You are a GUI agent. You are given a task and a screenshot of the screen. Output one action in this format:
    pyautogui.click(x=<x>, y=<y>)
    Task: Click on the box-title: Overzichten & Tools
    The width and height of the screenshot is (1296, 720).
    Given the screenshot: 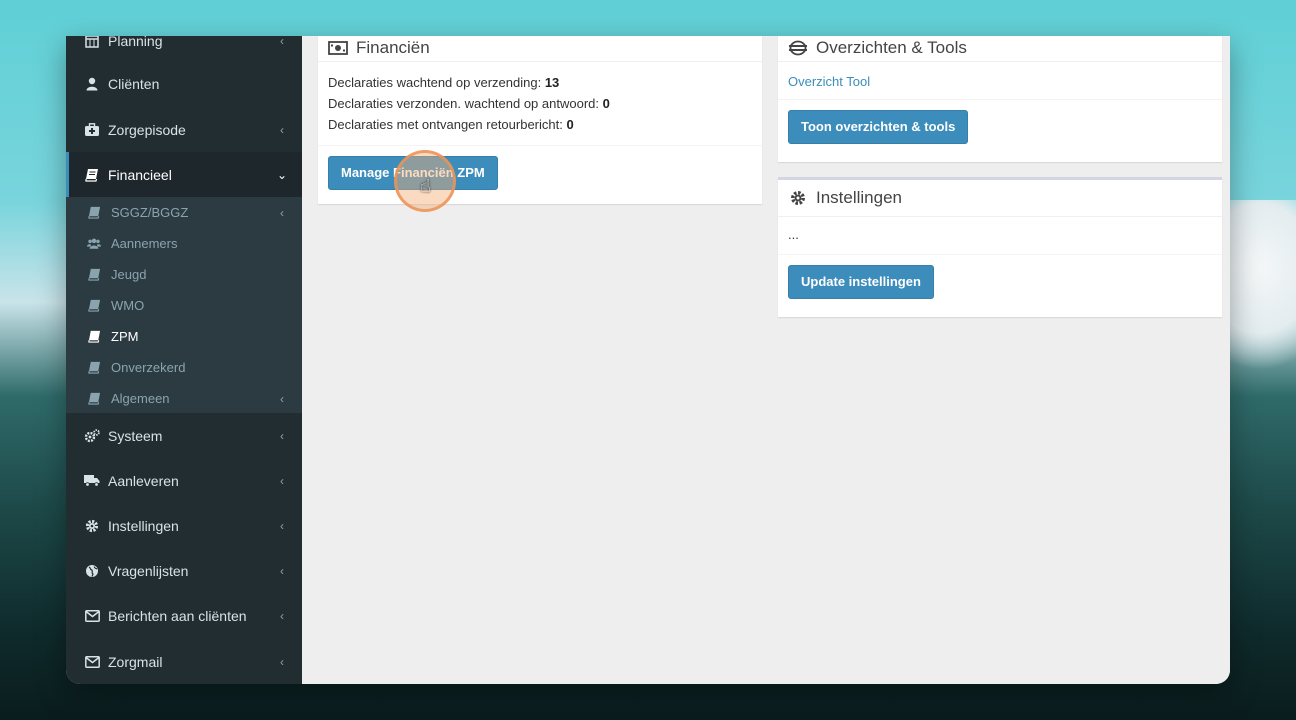 What is the action you would take?
    pyautogui.click(x=891, y=47)
    